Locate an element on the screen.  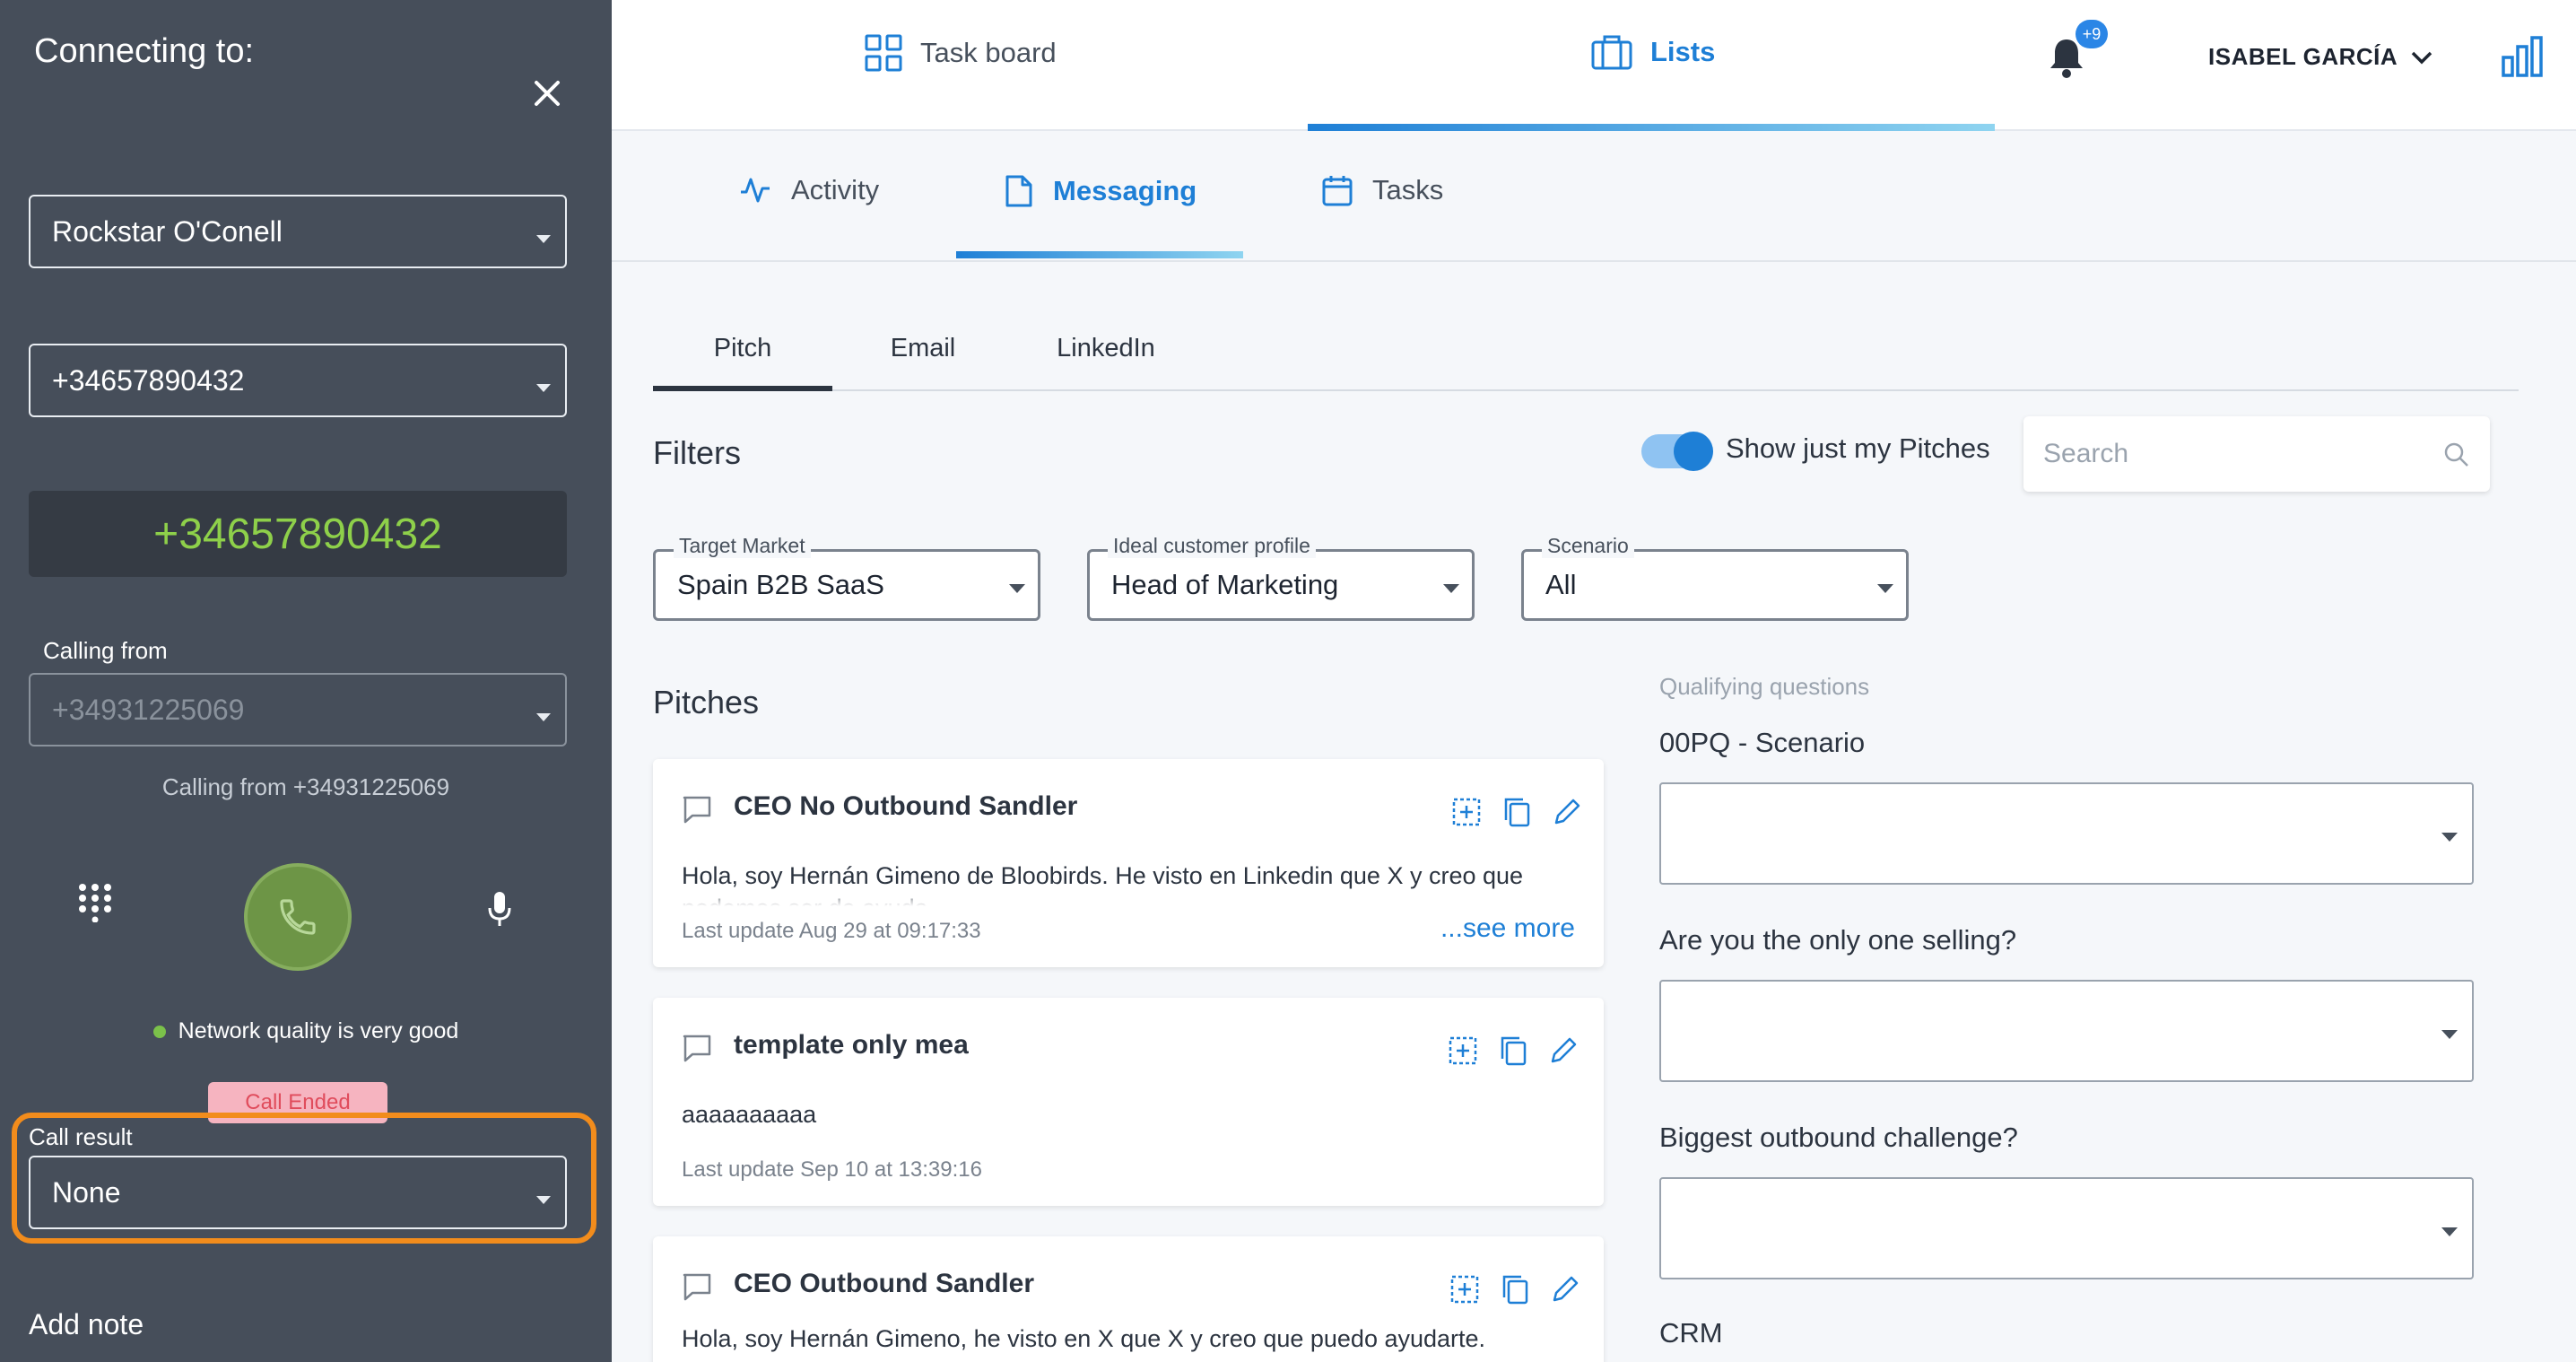
tab-pitch: Pitch is located at coordinates (742, 359).